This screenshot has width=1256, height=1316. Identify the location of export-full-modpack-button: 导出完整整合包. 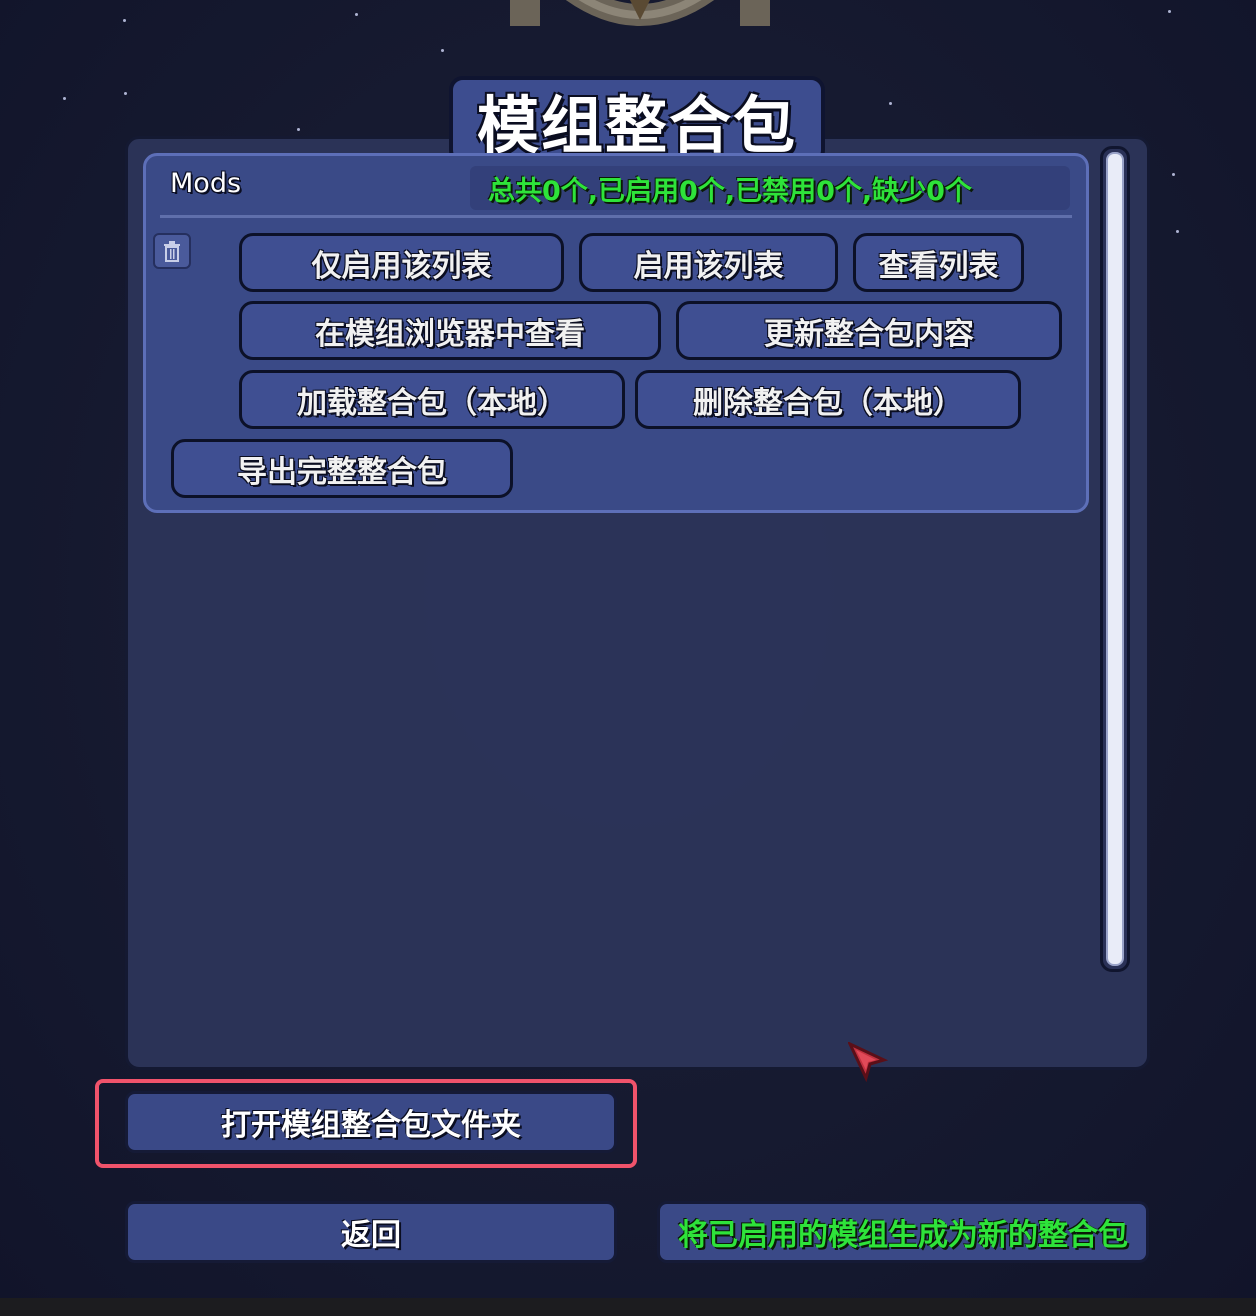
(342, 468).